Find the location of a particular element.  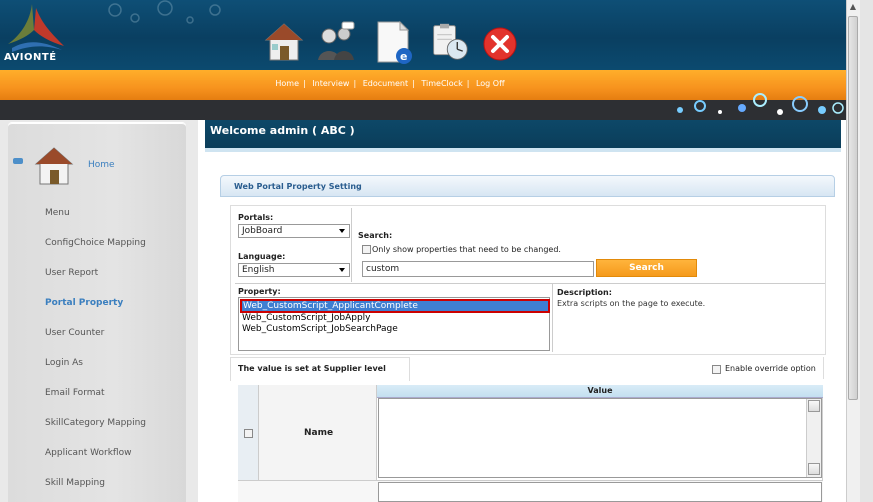

sidebar-home-label: Home is located at coordinates (101, 165).